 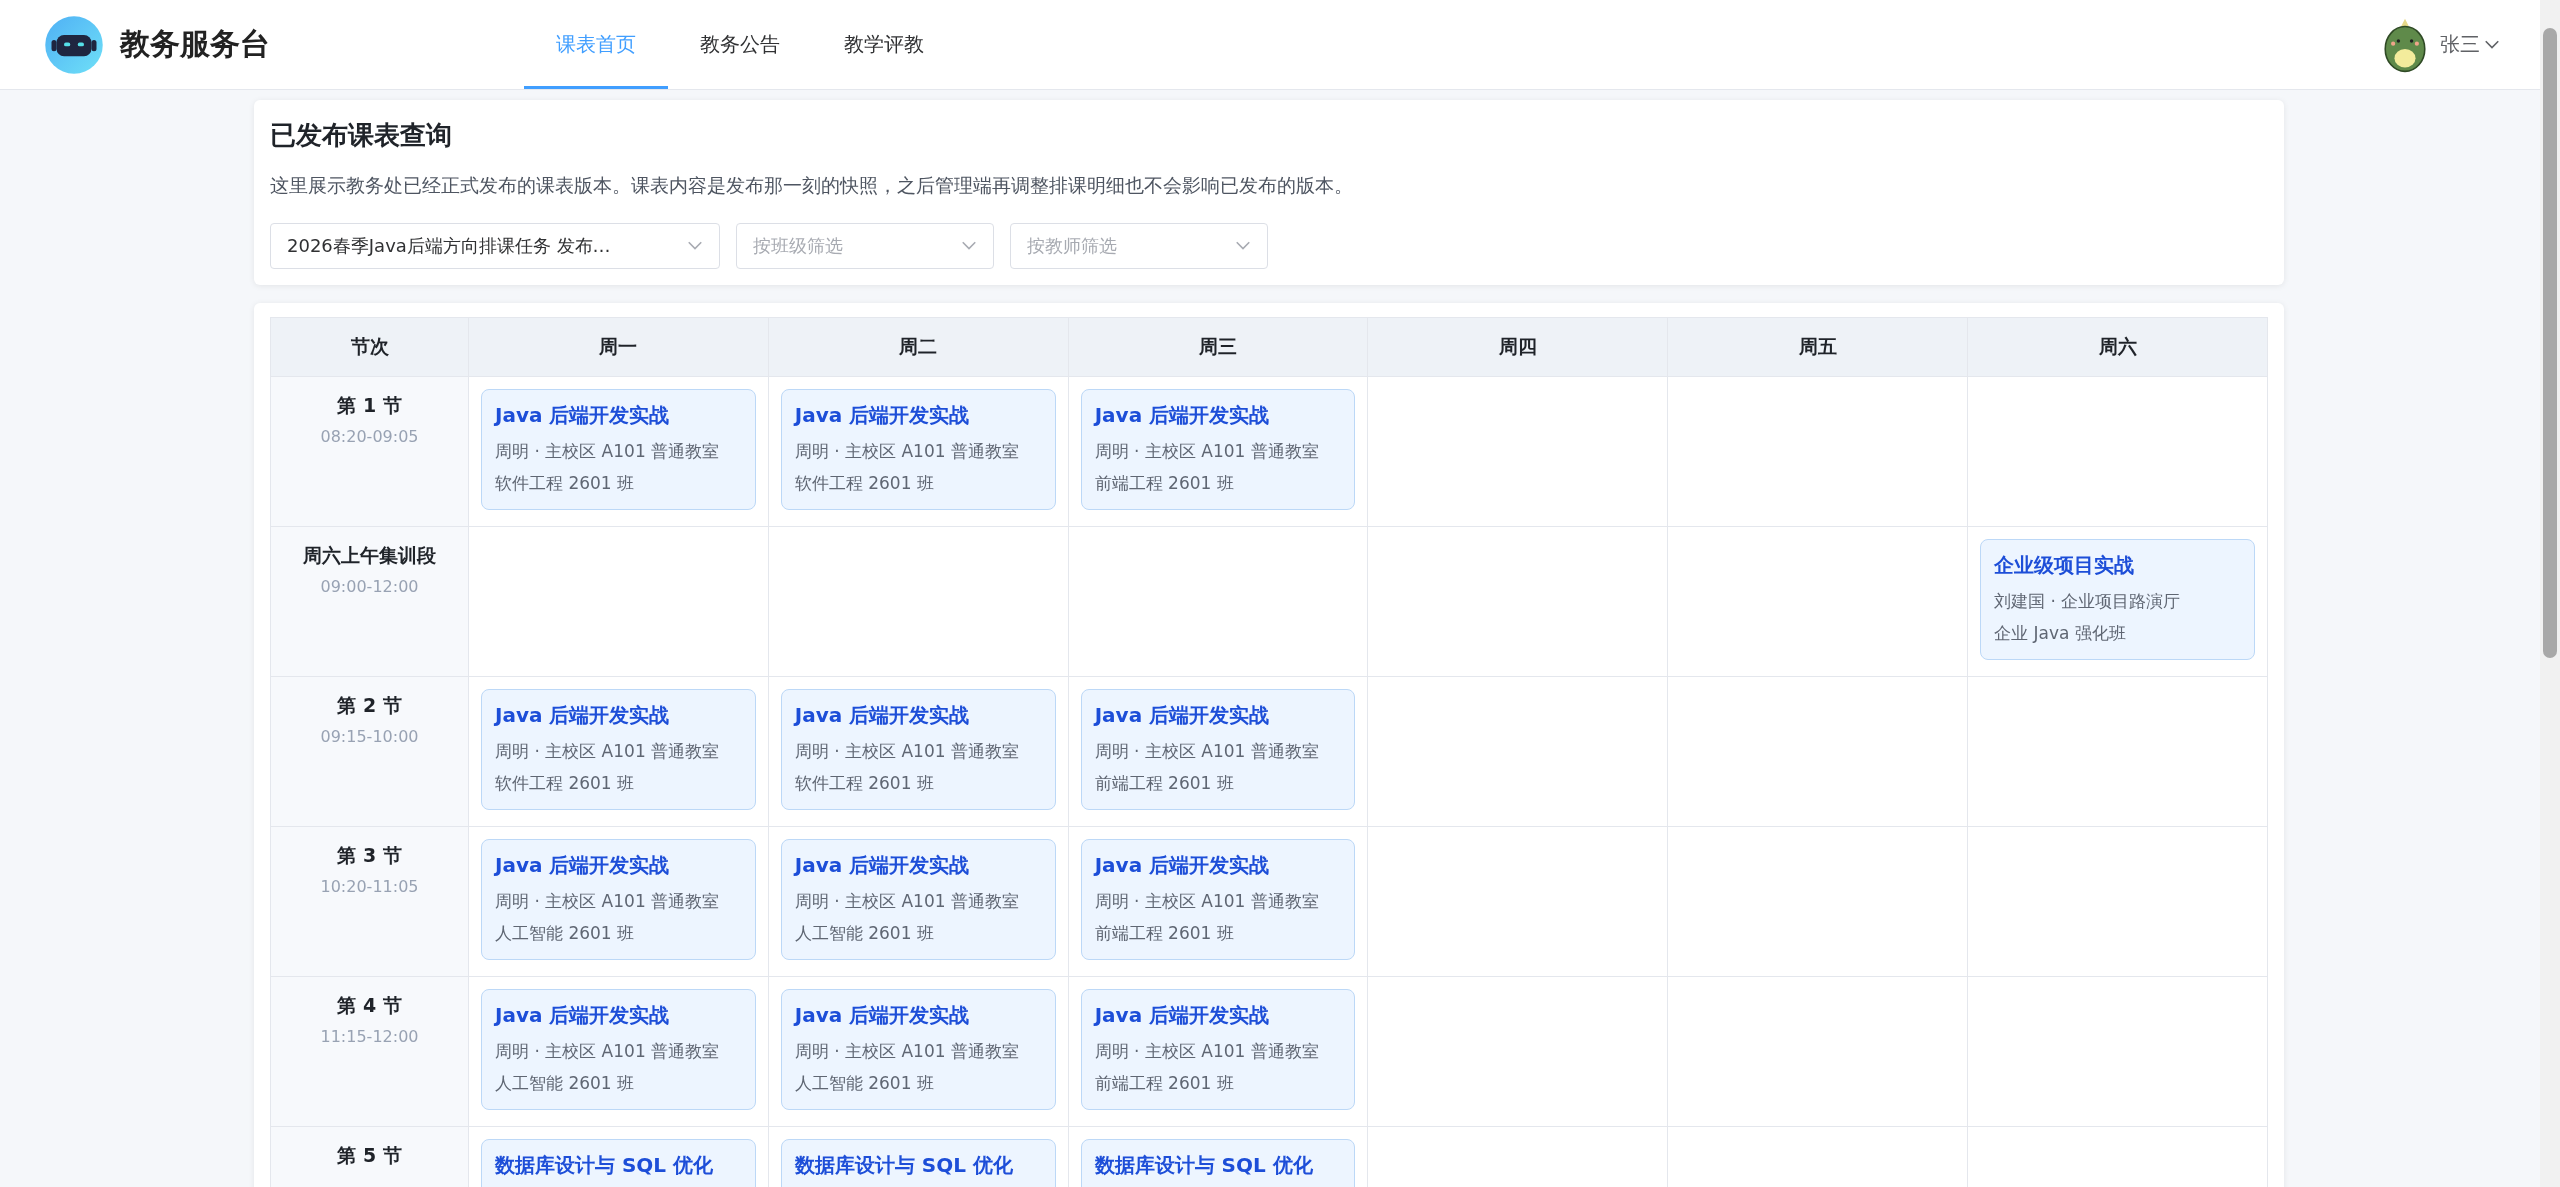 I want to click on column-header: 周五, so click(x=1817, y=347).